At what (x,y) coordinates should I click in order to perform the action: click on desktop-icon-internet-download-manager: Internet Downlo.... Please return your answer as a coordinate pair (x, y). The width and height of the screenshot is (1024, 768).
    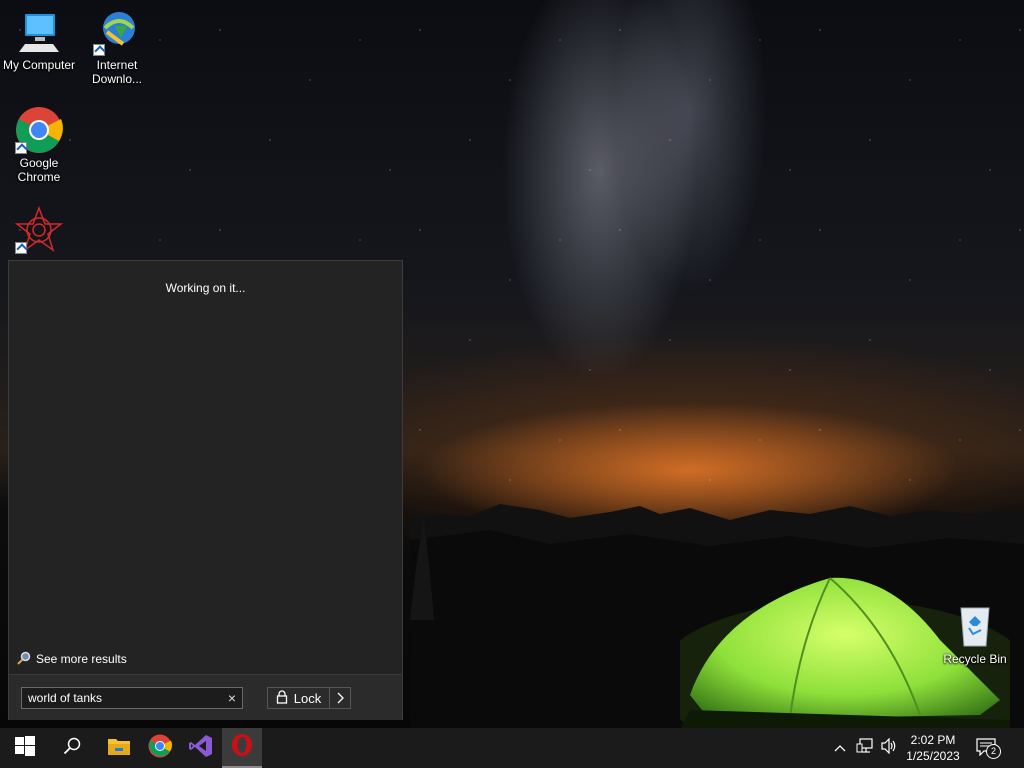
    Looking at the image, I should click on (117, 47).